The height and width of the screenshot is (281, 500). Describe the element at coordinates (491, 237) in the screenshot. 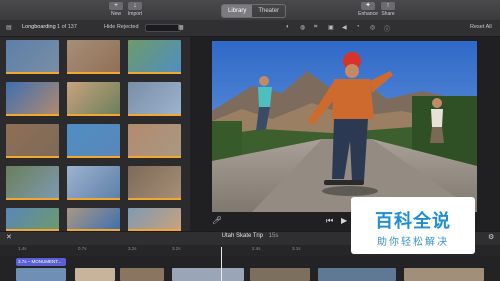

I see `timeline-settings-icon: ⚙` at that location.